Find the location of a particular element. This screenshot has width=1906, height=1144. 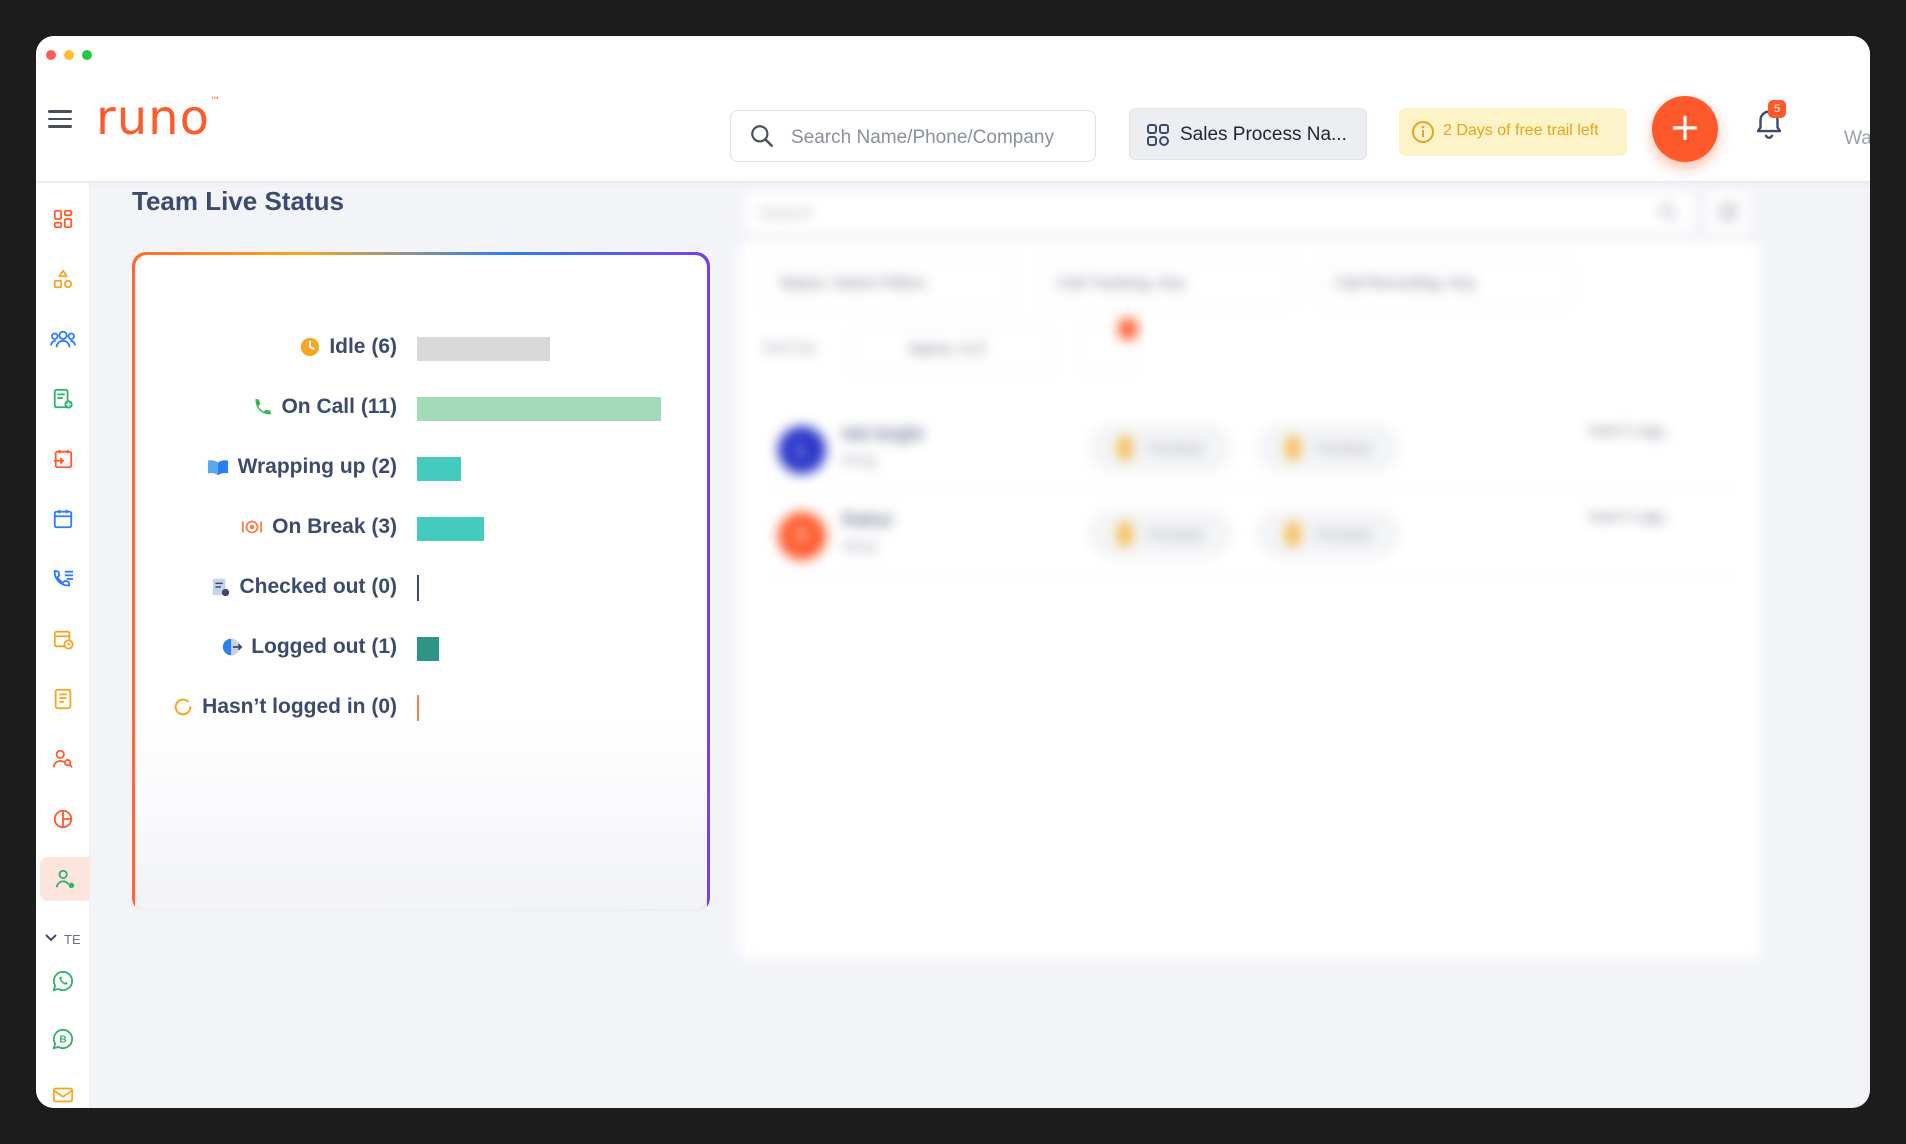

book-icon is located at coordinates (218, 467).